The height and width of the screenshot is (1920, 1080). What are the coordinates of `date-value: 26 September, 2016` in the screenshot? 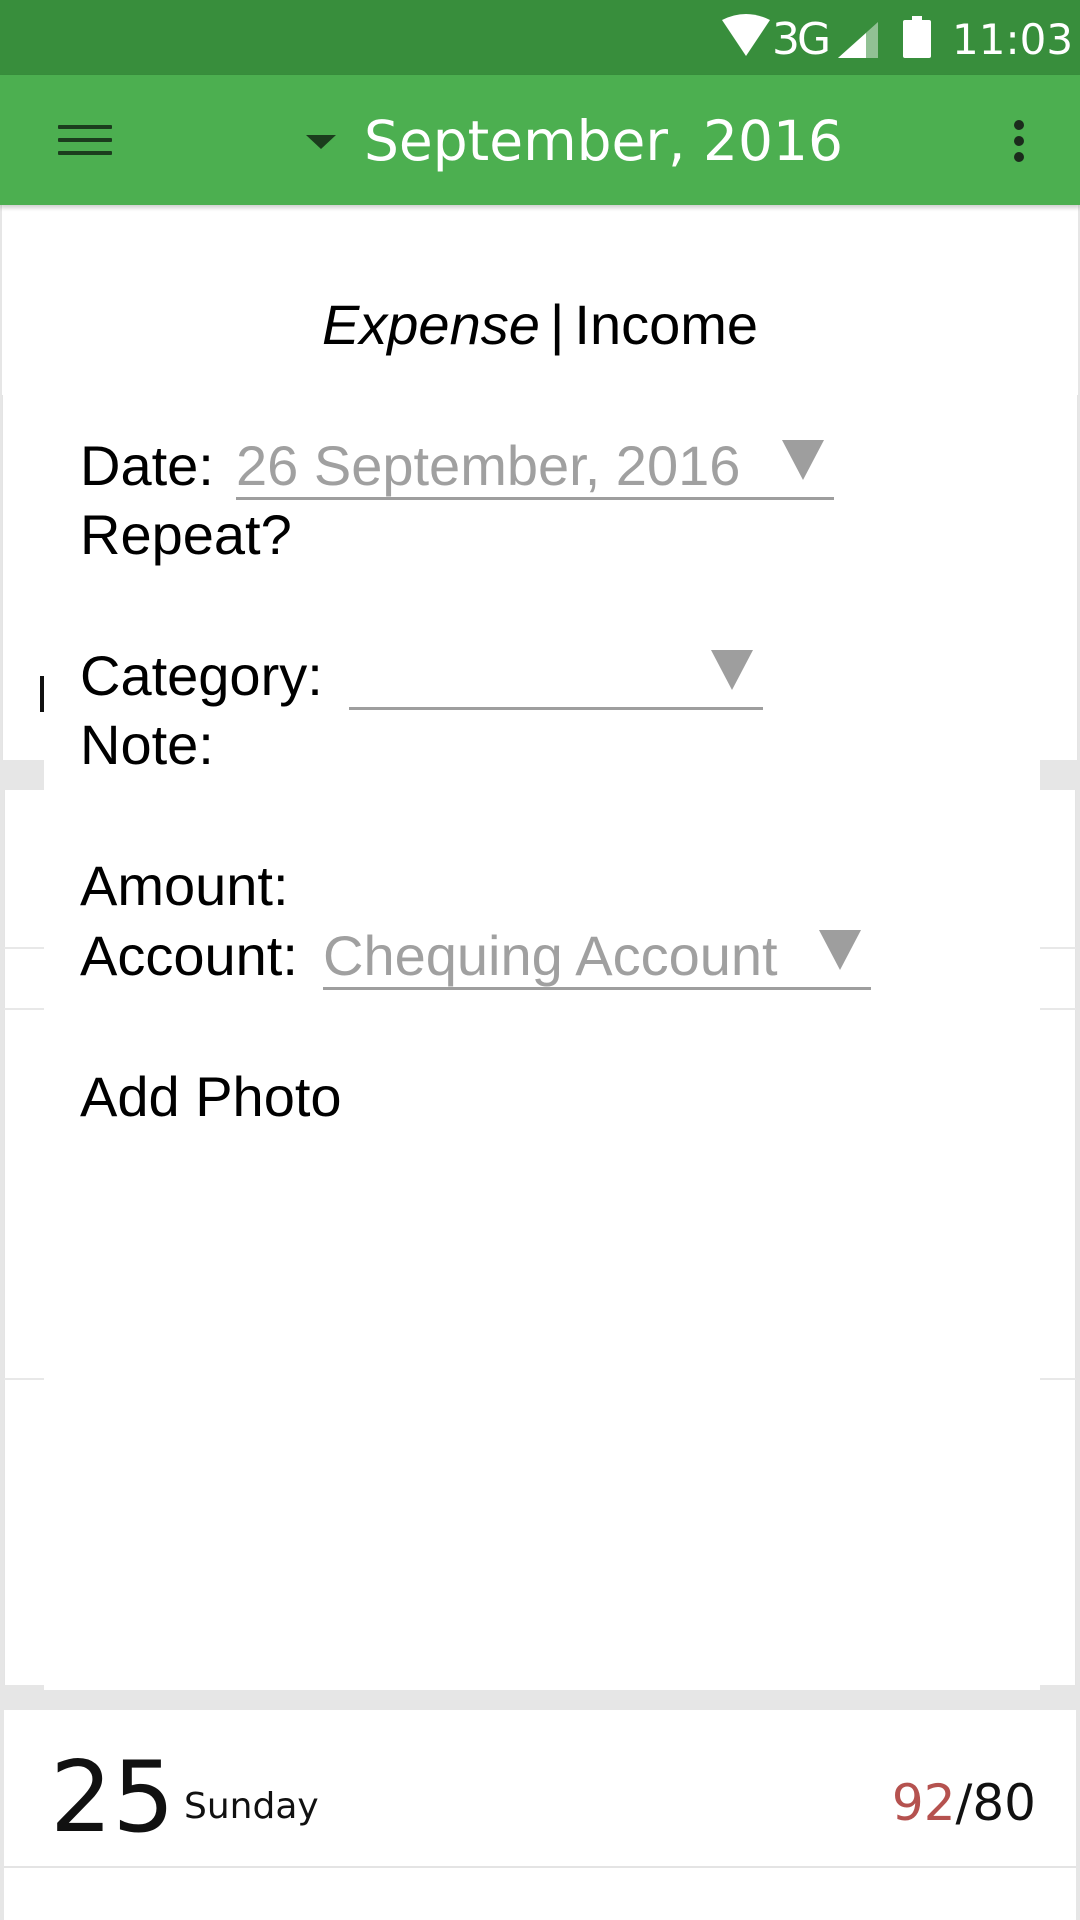 It's located at (488, 465).